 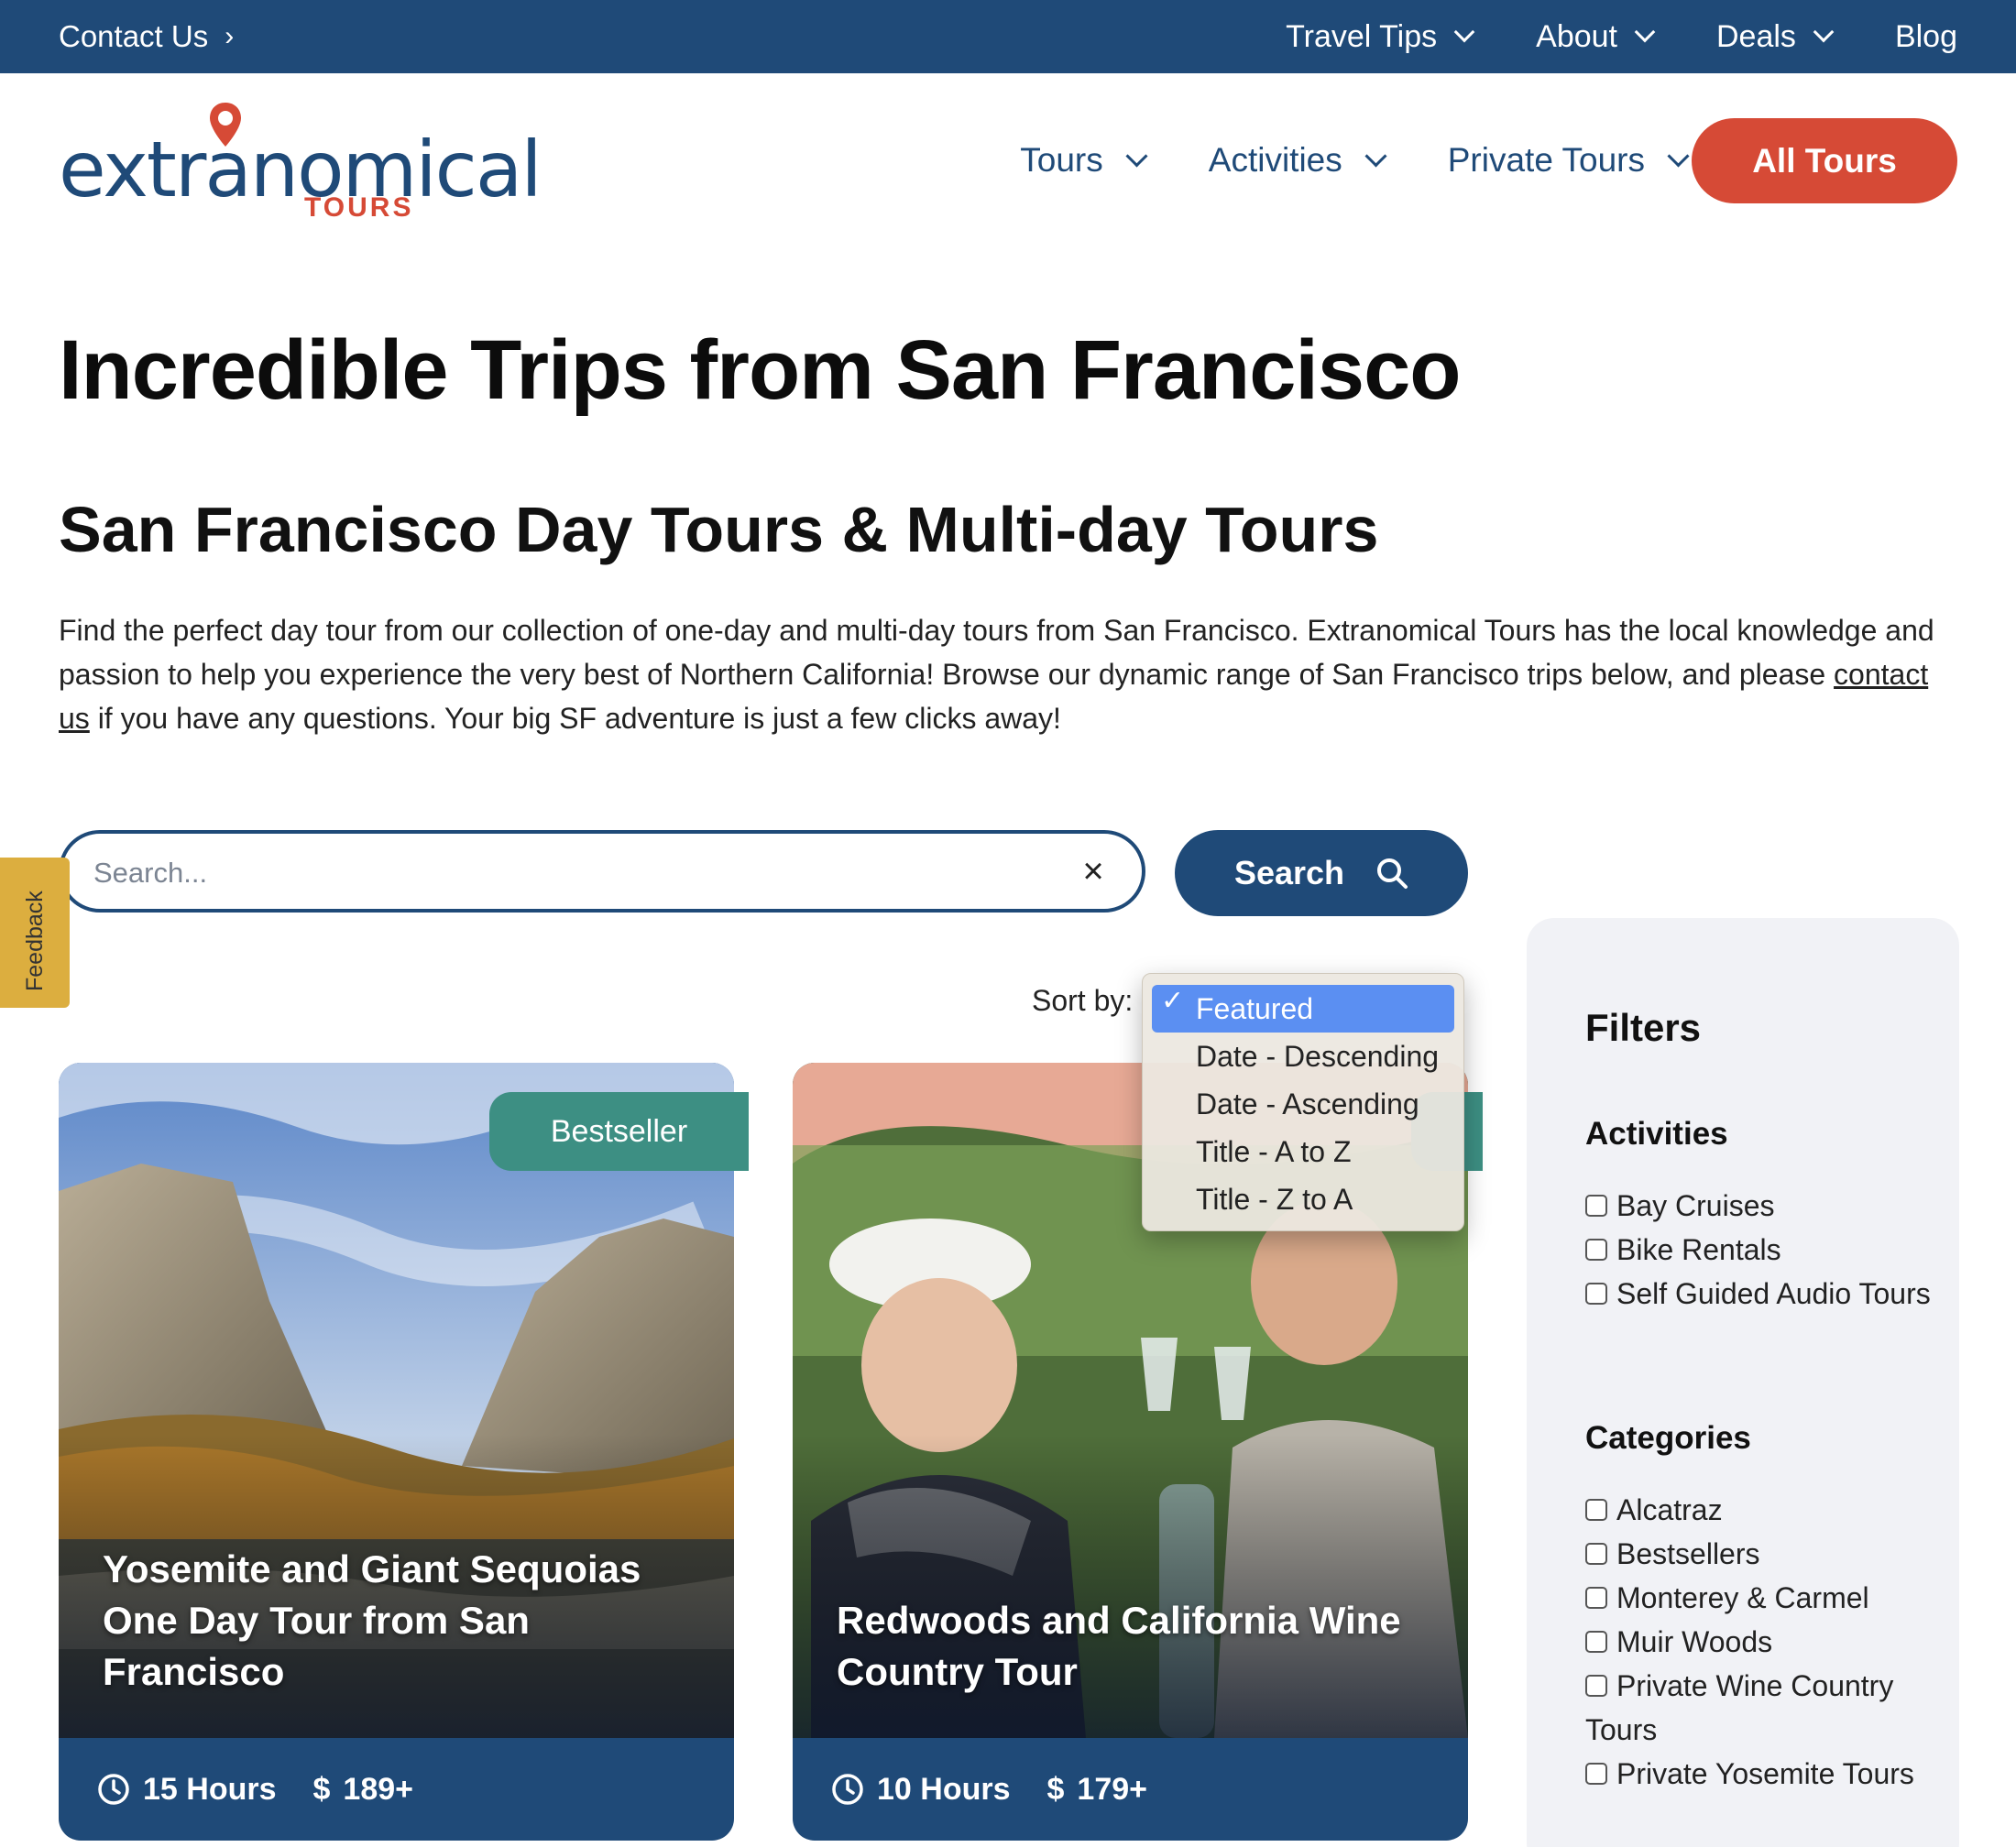 I want to click on filter-item: Monterey & Carmel, so click(x=1759, y=1598).